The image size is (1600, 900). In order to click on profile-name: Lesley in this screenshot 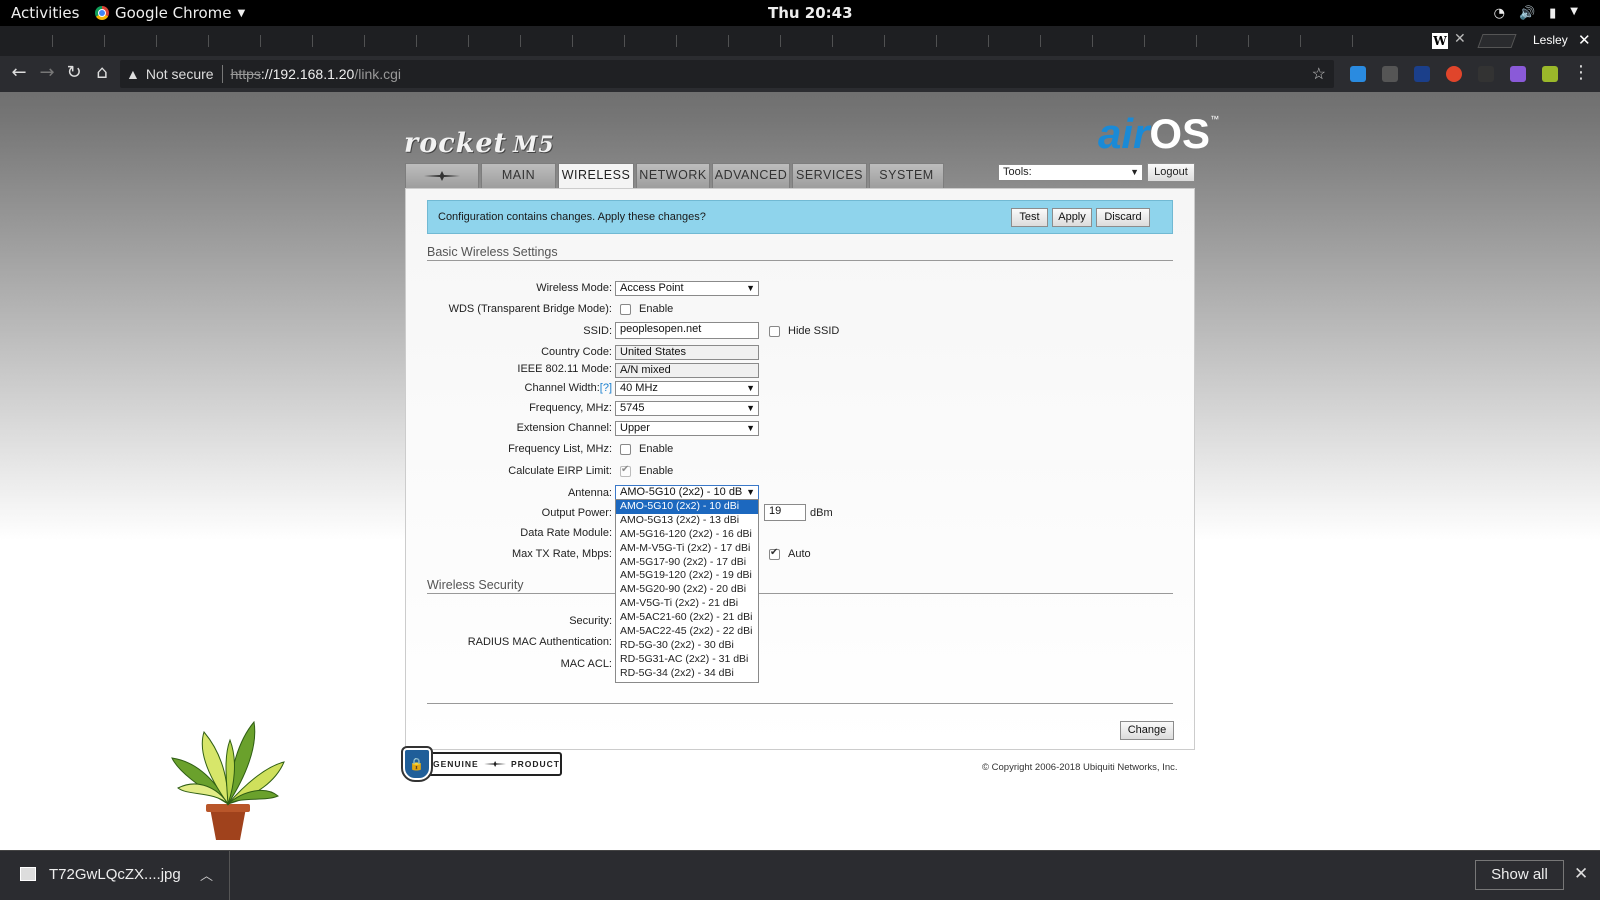, I will do `click(1550, 40)`.